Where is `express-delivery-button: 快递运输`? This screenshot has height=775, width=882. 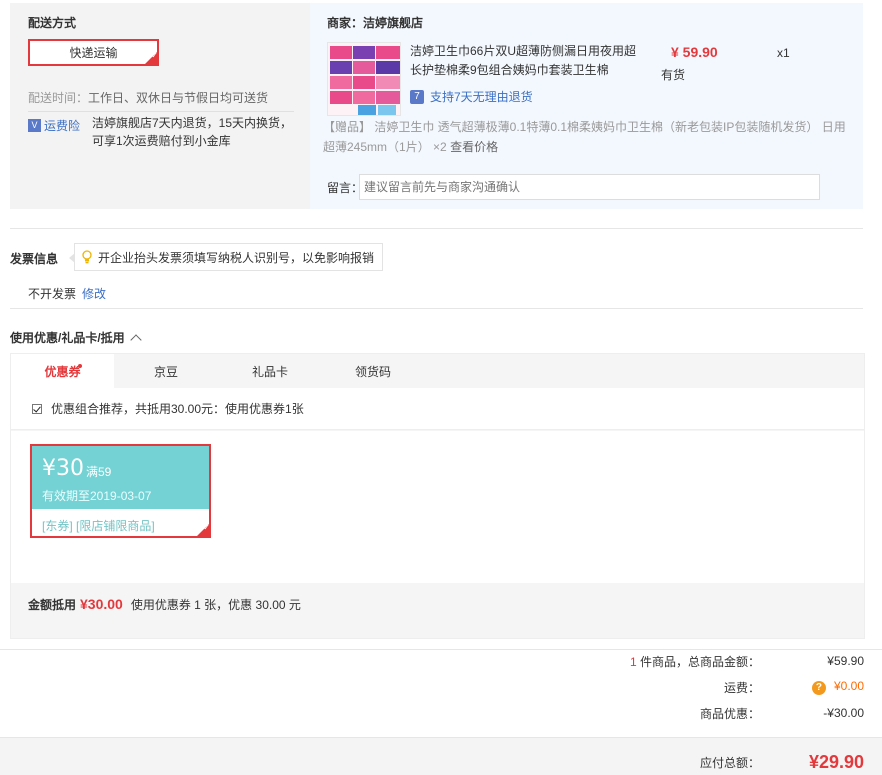
express-delivery-button: 快递运输 is located at coordinates (93, 52).